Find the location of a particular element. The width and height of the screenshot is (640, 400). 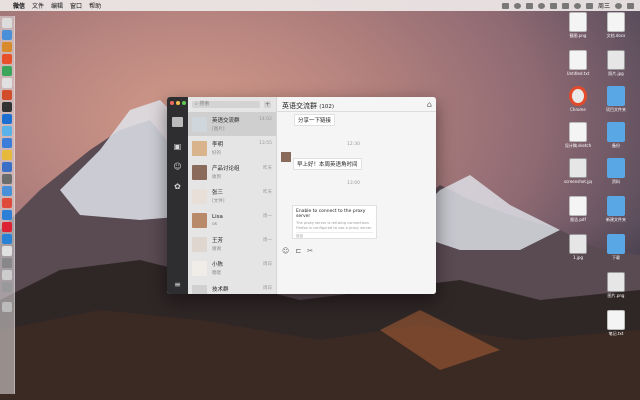

menu-edit: 编辑 is located at coordinates (57, 5).